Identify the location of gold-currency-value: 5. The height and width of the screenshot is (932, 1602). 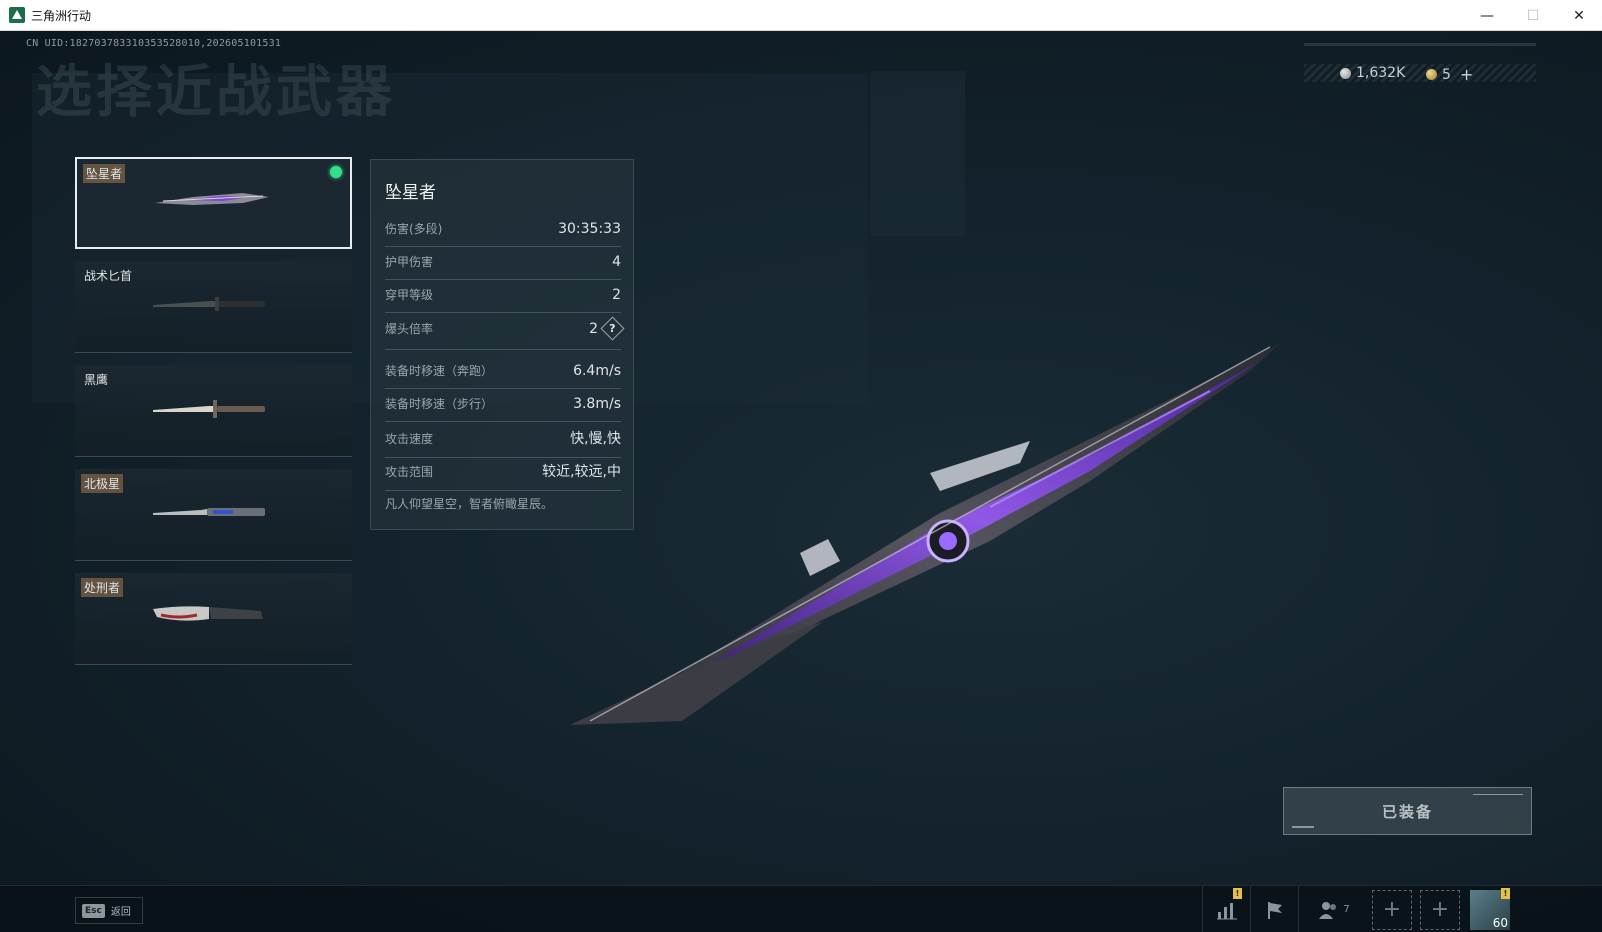
(1446, 74).